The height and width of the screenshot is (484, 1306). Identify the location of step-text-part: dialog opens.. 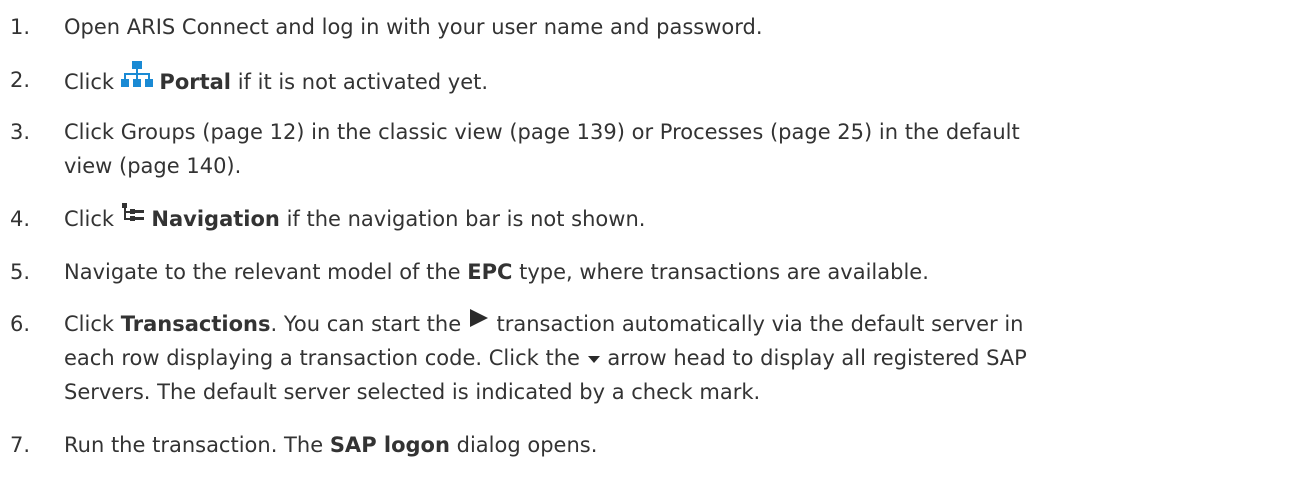
(527, 445).